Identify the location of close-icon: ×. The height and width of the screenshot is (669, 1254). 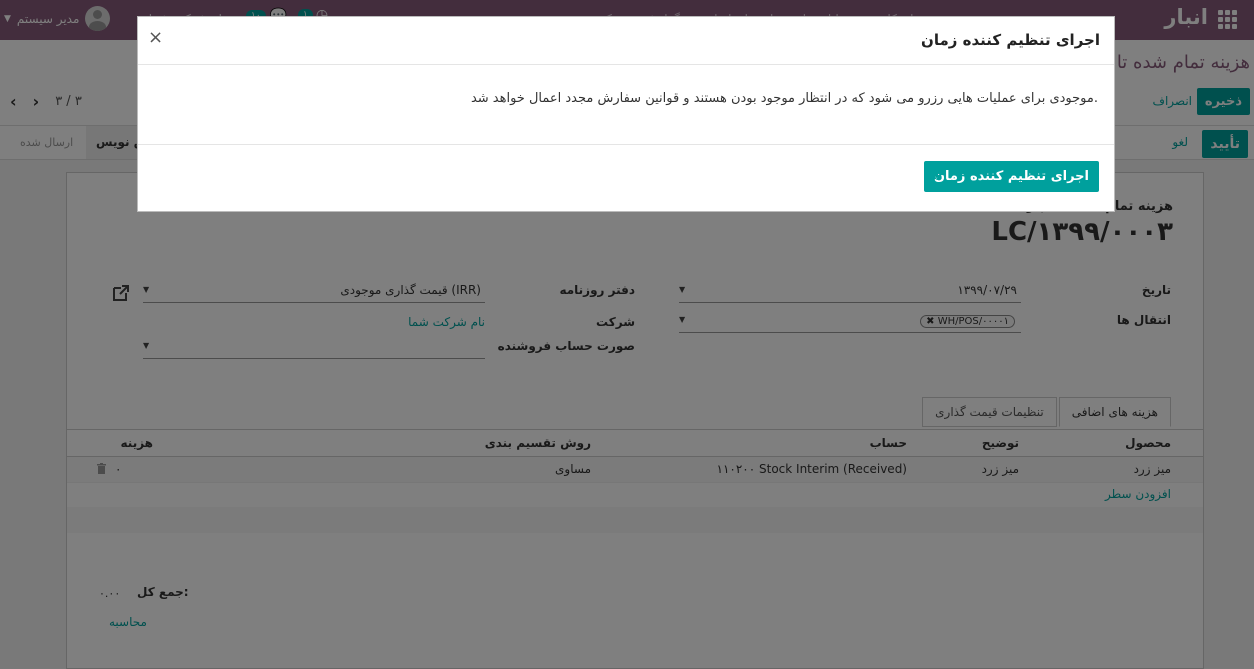
(155, 37).